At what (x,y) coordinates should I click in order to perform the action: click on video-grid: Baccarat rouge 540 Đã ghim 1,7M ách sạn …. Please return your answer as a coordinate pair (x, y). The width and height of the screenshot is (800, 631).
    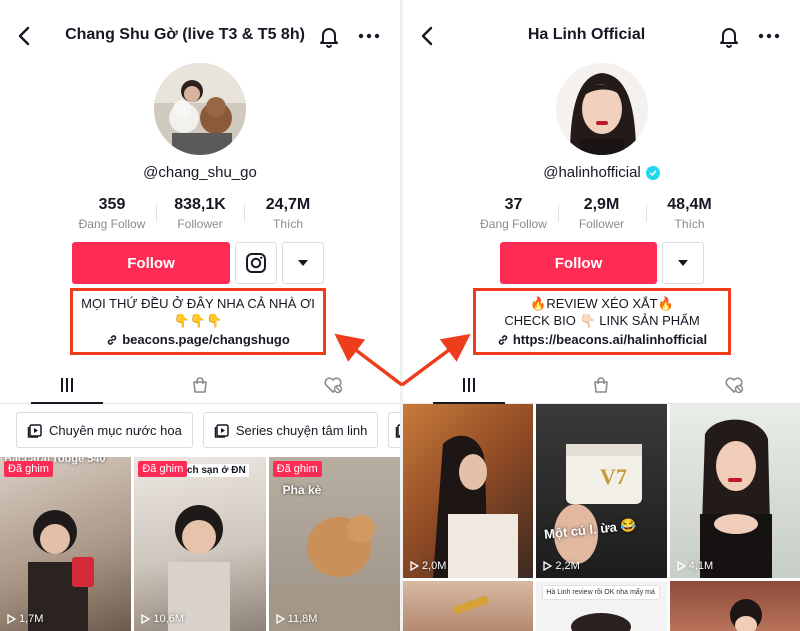
    Looking at the image, I should click on (200, 544).